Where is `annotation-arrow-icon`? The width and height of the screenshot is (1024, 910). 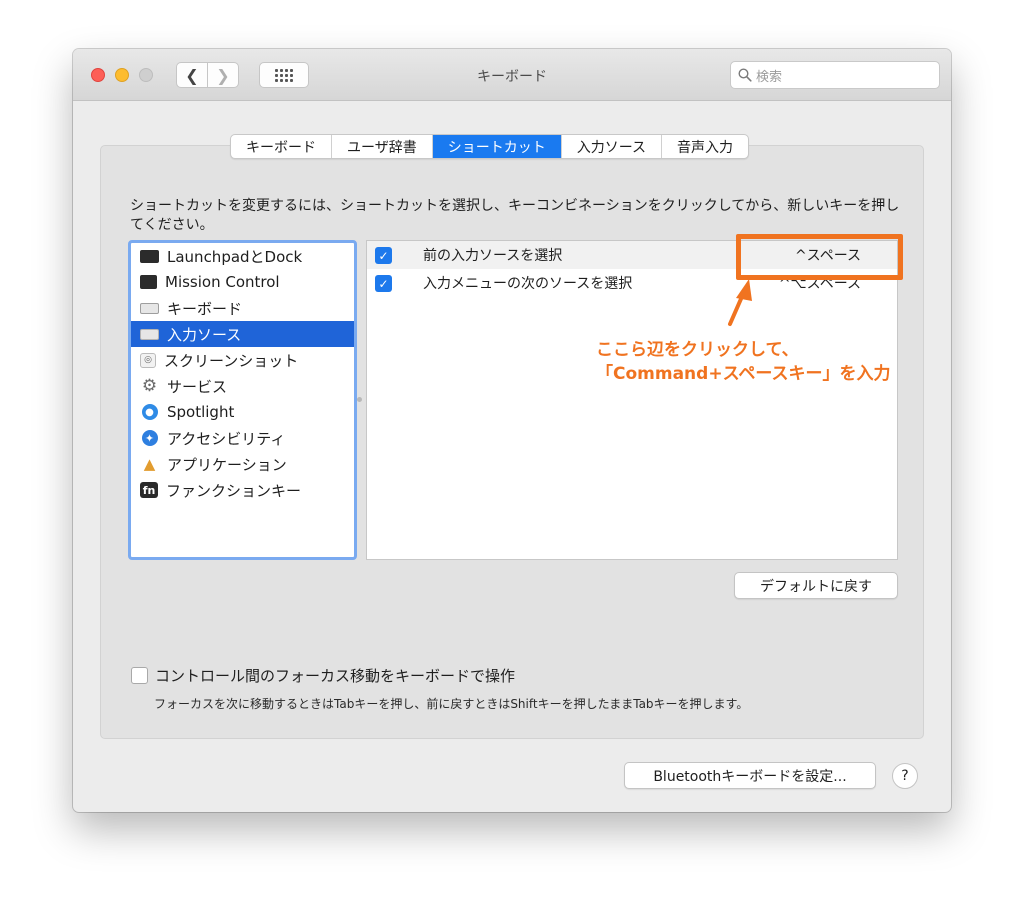
annotation-arrow-icon is located at coordinates (740, 302).